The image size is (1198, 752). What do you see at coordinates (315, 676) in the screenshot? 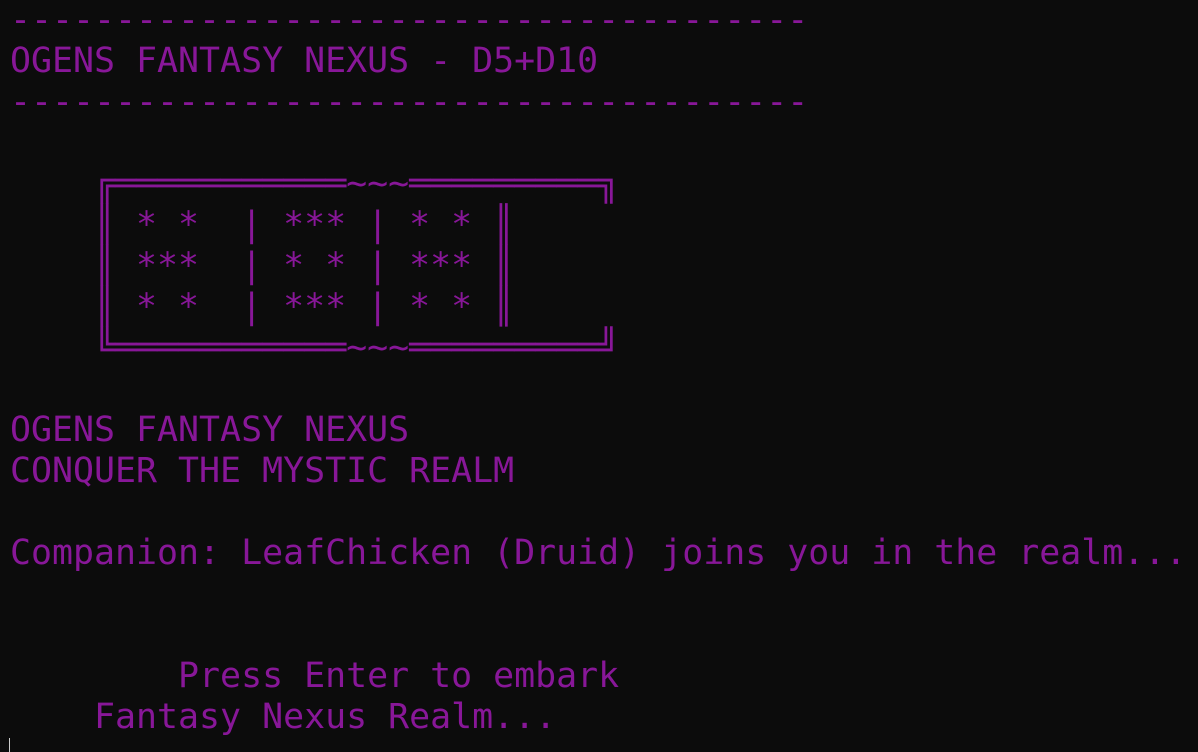
I see `press-enter-prompt: Press Enter to embark` at bounding box center [315, 676].